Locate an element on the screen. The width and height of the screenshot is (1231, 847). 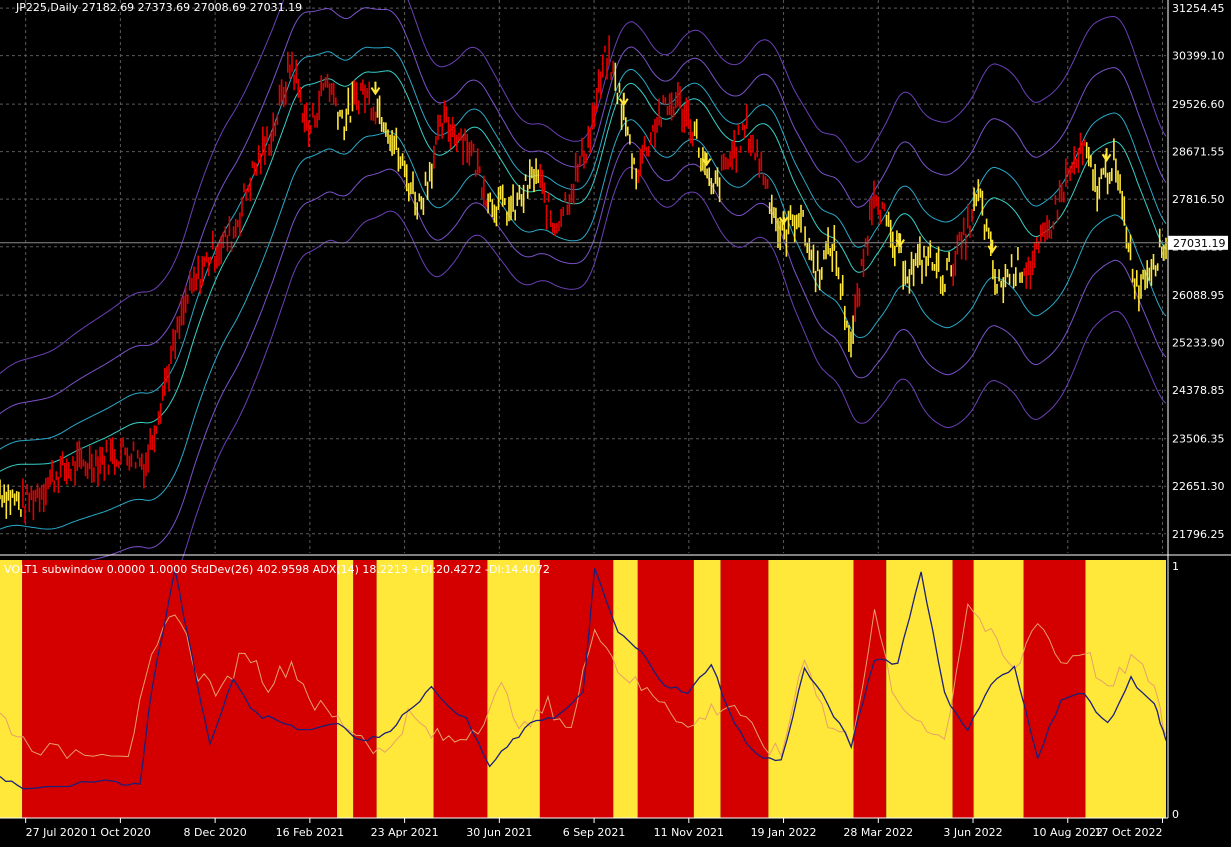
x-tick-label: 27 Jul 2020 is located at coordinates (57, 832).